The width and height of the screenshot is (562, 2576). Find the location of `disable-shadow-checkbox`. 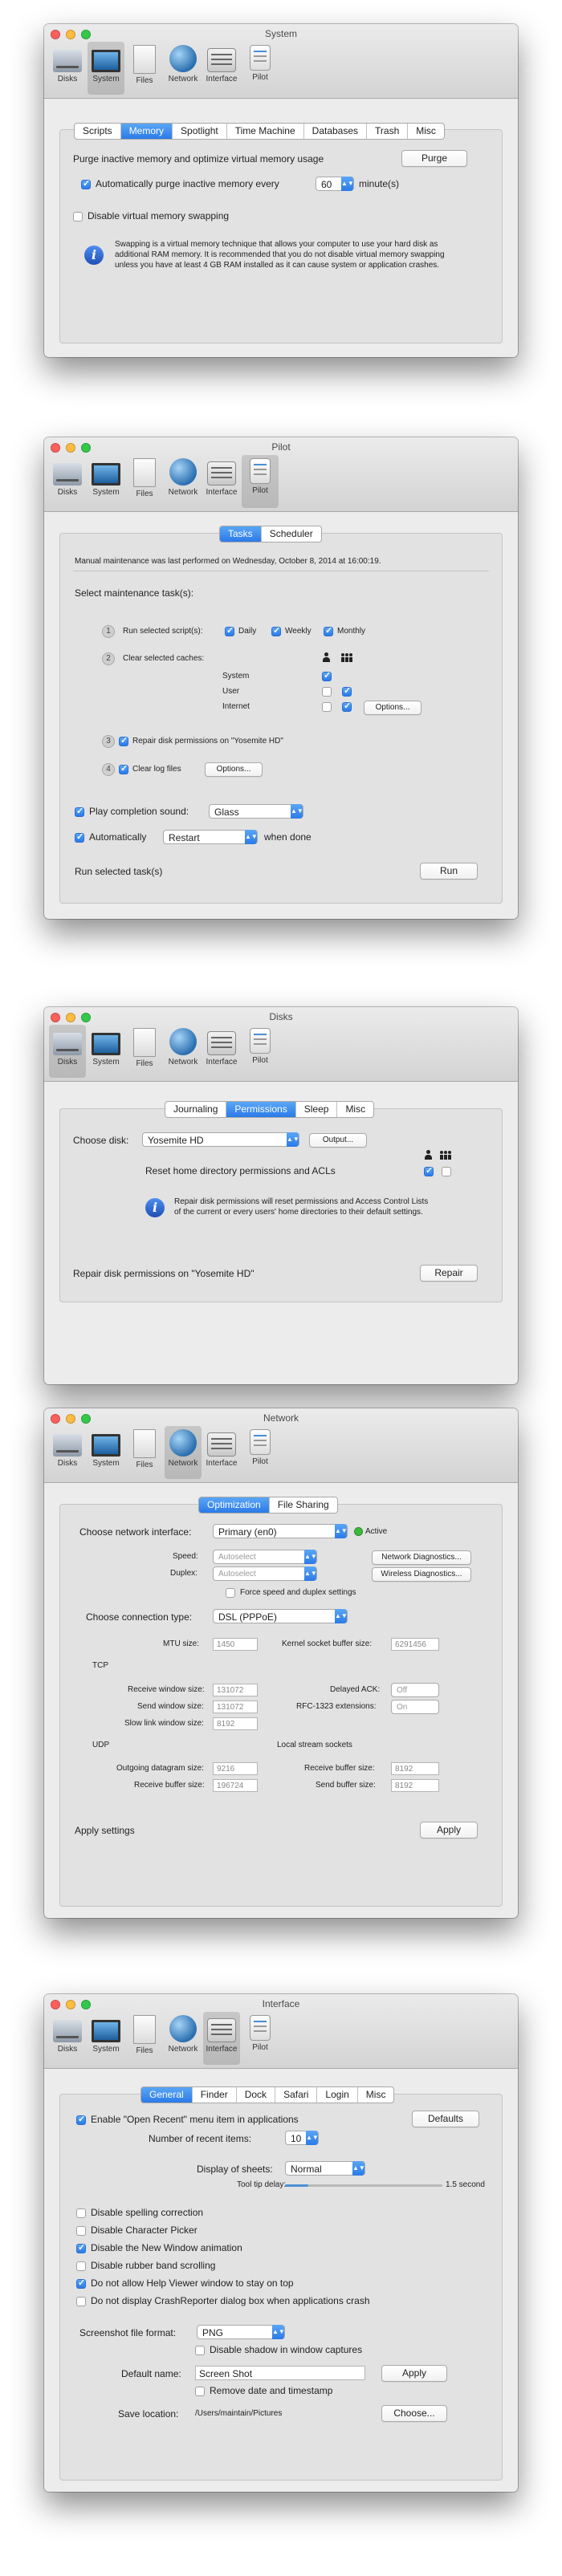

disable-shadow-checkbox is located at coordinates (200, 2350).